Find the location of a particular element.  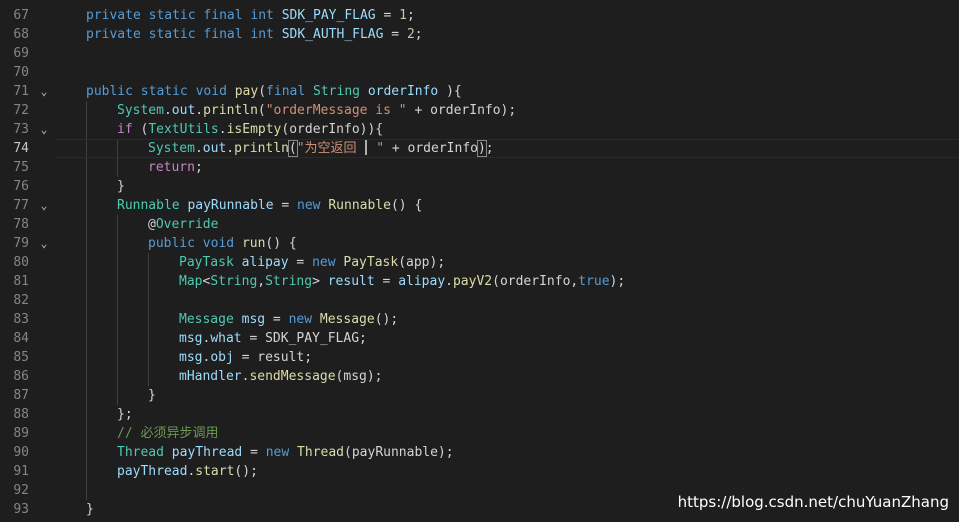

code-token: , is located at coordinates (261, 281).